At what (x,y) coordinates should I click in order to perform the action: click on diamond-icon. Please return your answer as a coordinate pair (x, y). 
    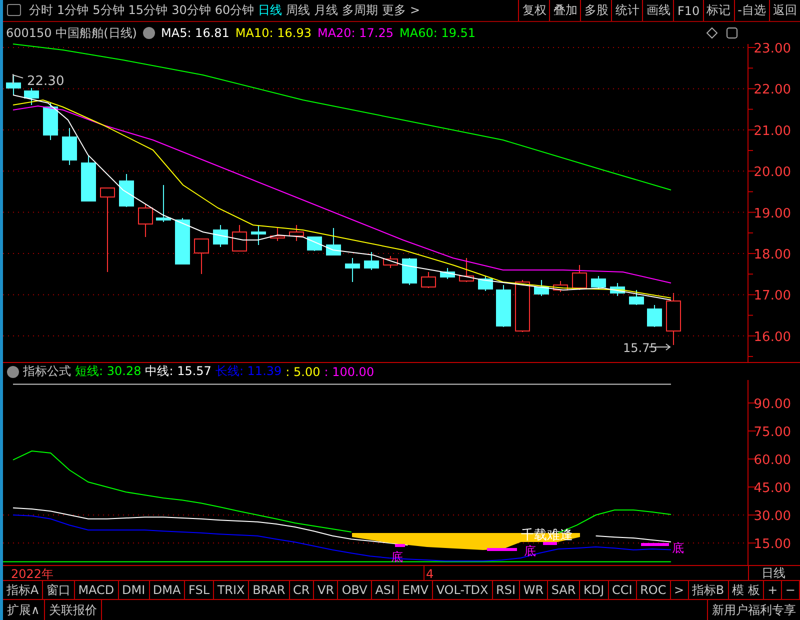
    Looking at the image, I should click on (712, 33).